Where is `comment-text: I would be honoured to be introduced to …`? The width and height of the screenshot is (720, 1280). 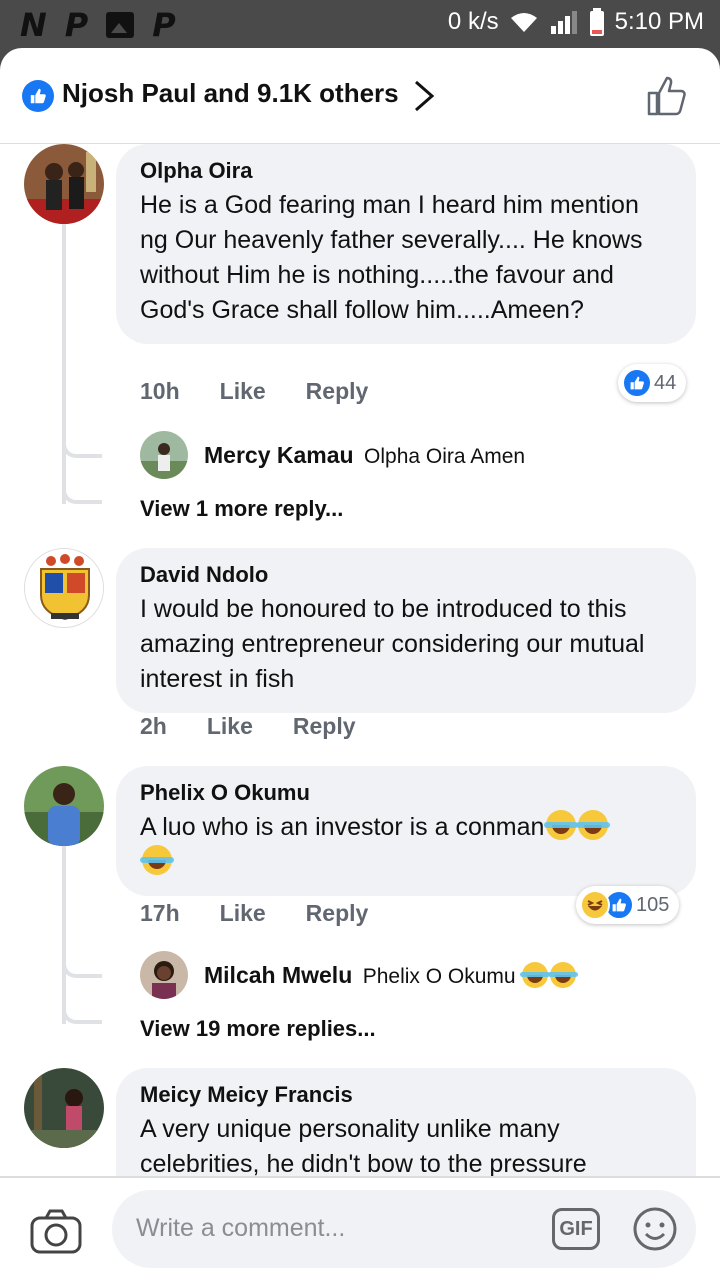
comment-text: I would be honoured to be introduced to … is located at coordinates (392, 644).